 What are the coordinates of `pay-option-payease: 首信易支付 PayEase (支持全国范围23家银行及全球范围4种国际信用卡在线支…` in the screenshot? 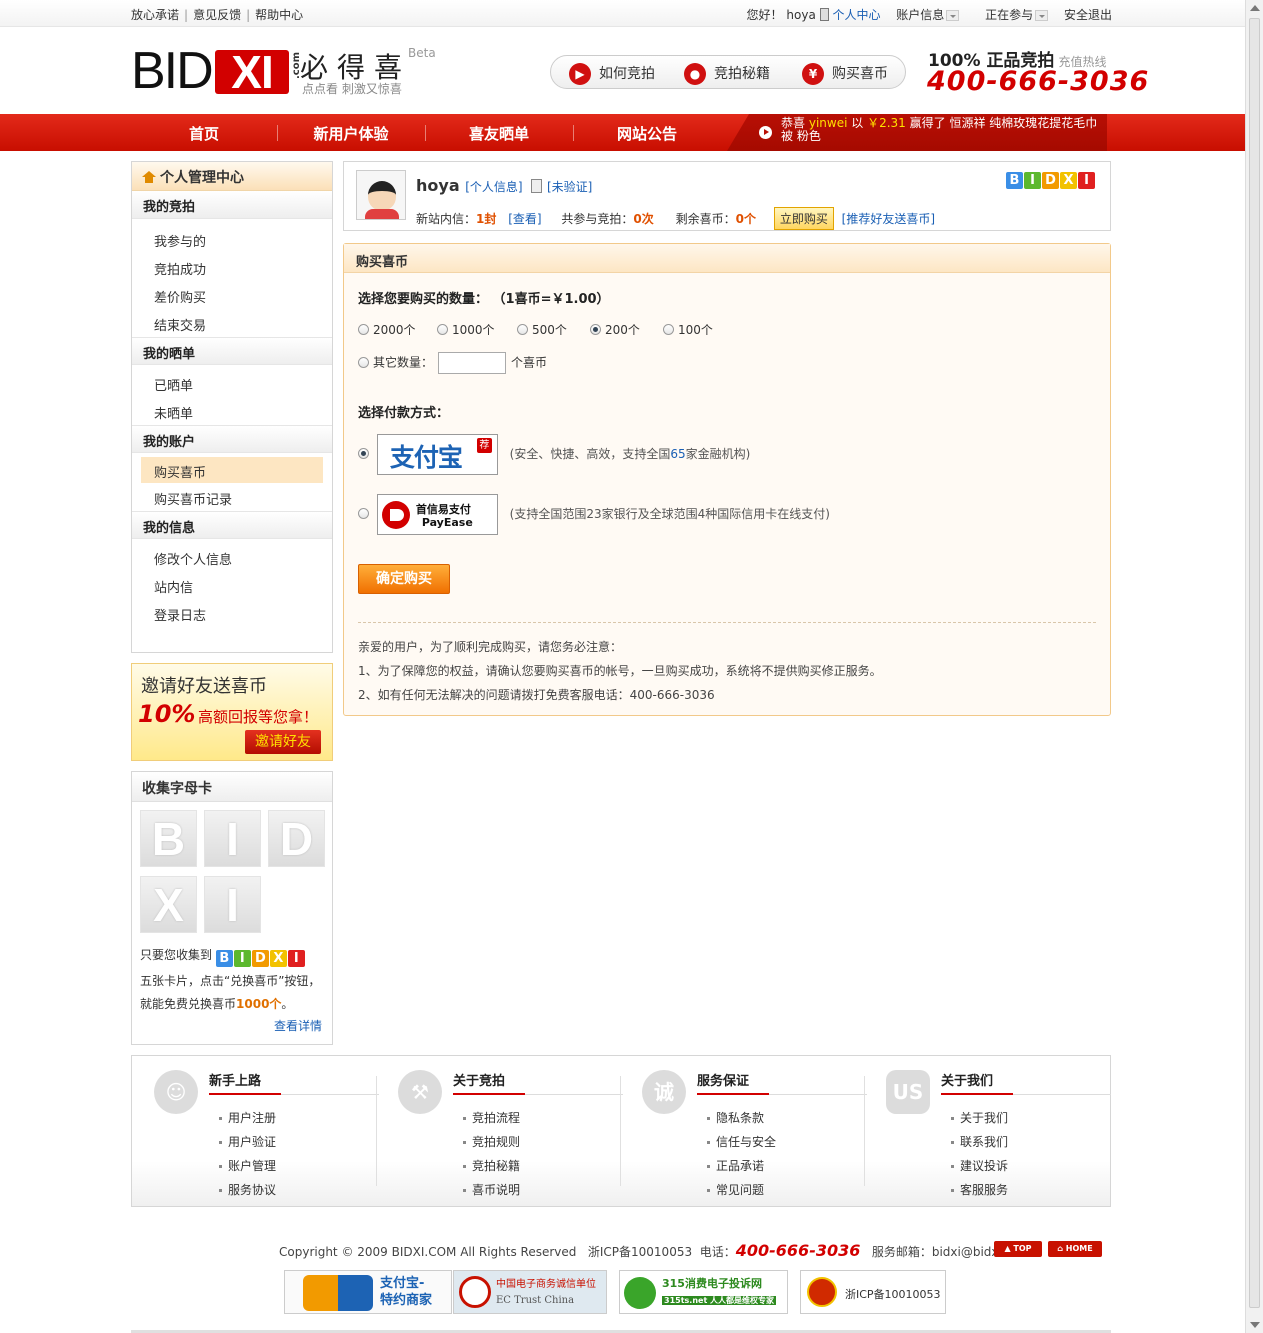 It's located at (594, 514).